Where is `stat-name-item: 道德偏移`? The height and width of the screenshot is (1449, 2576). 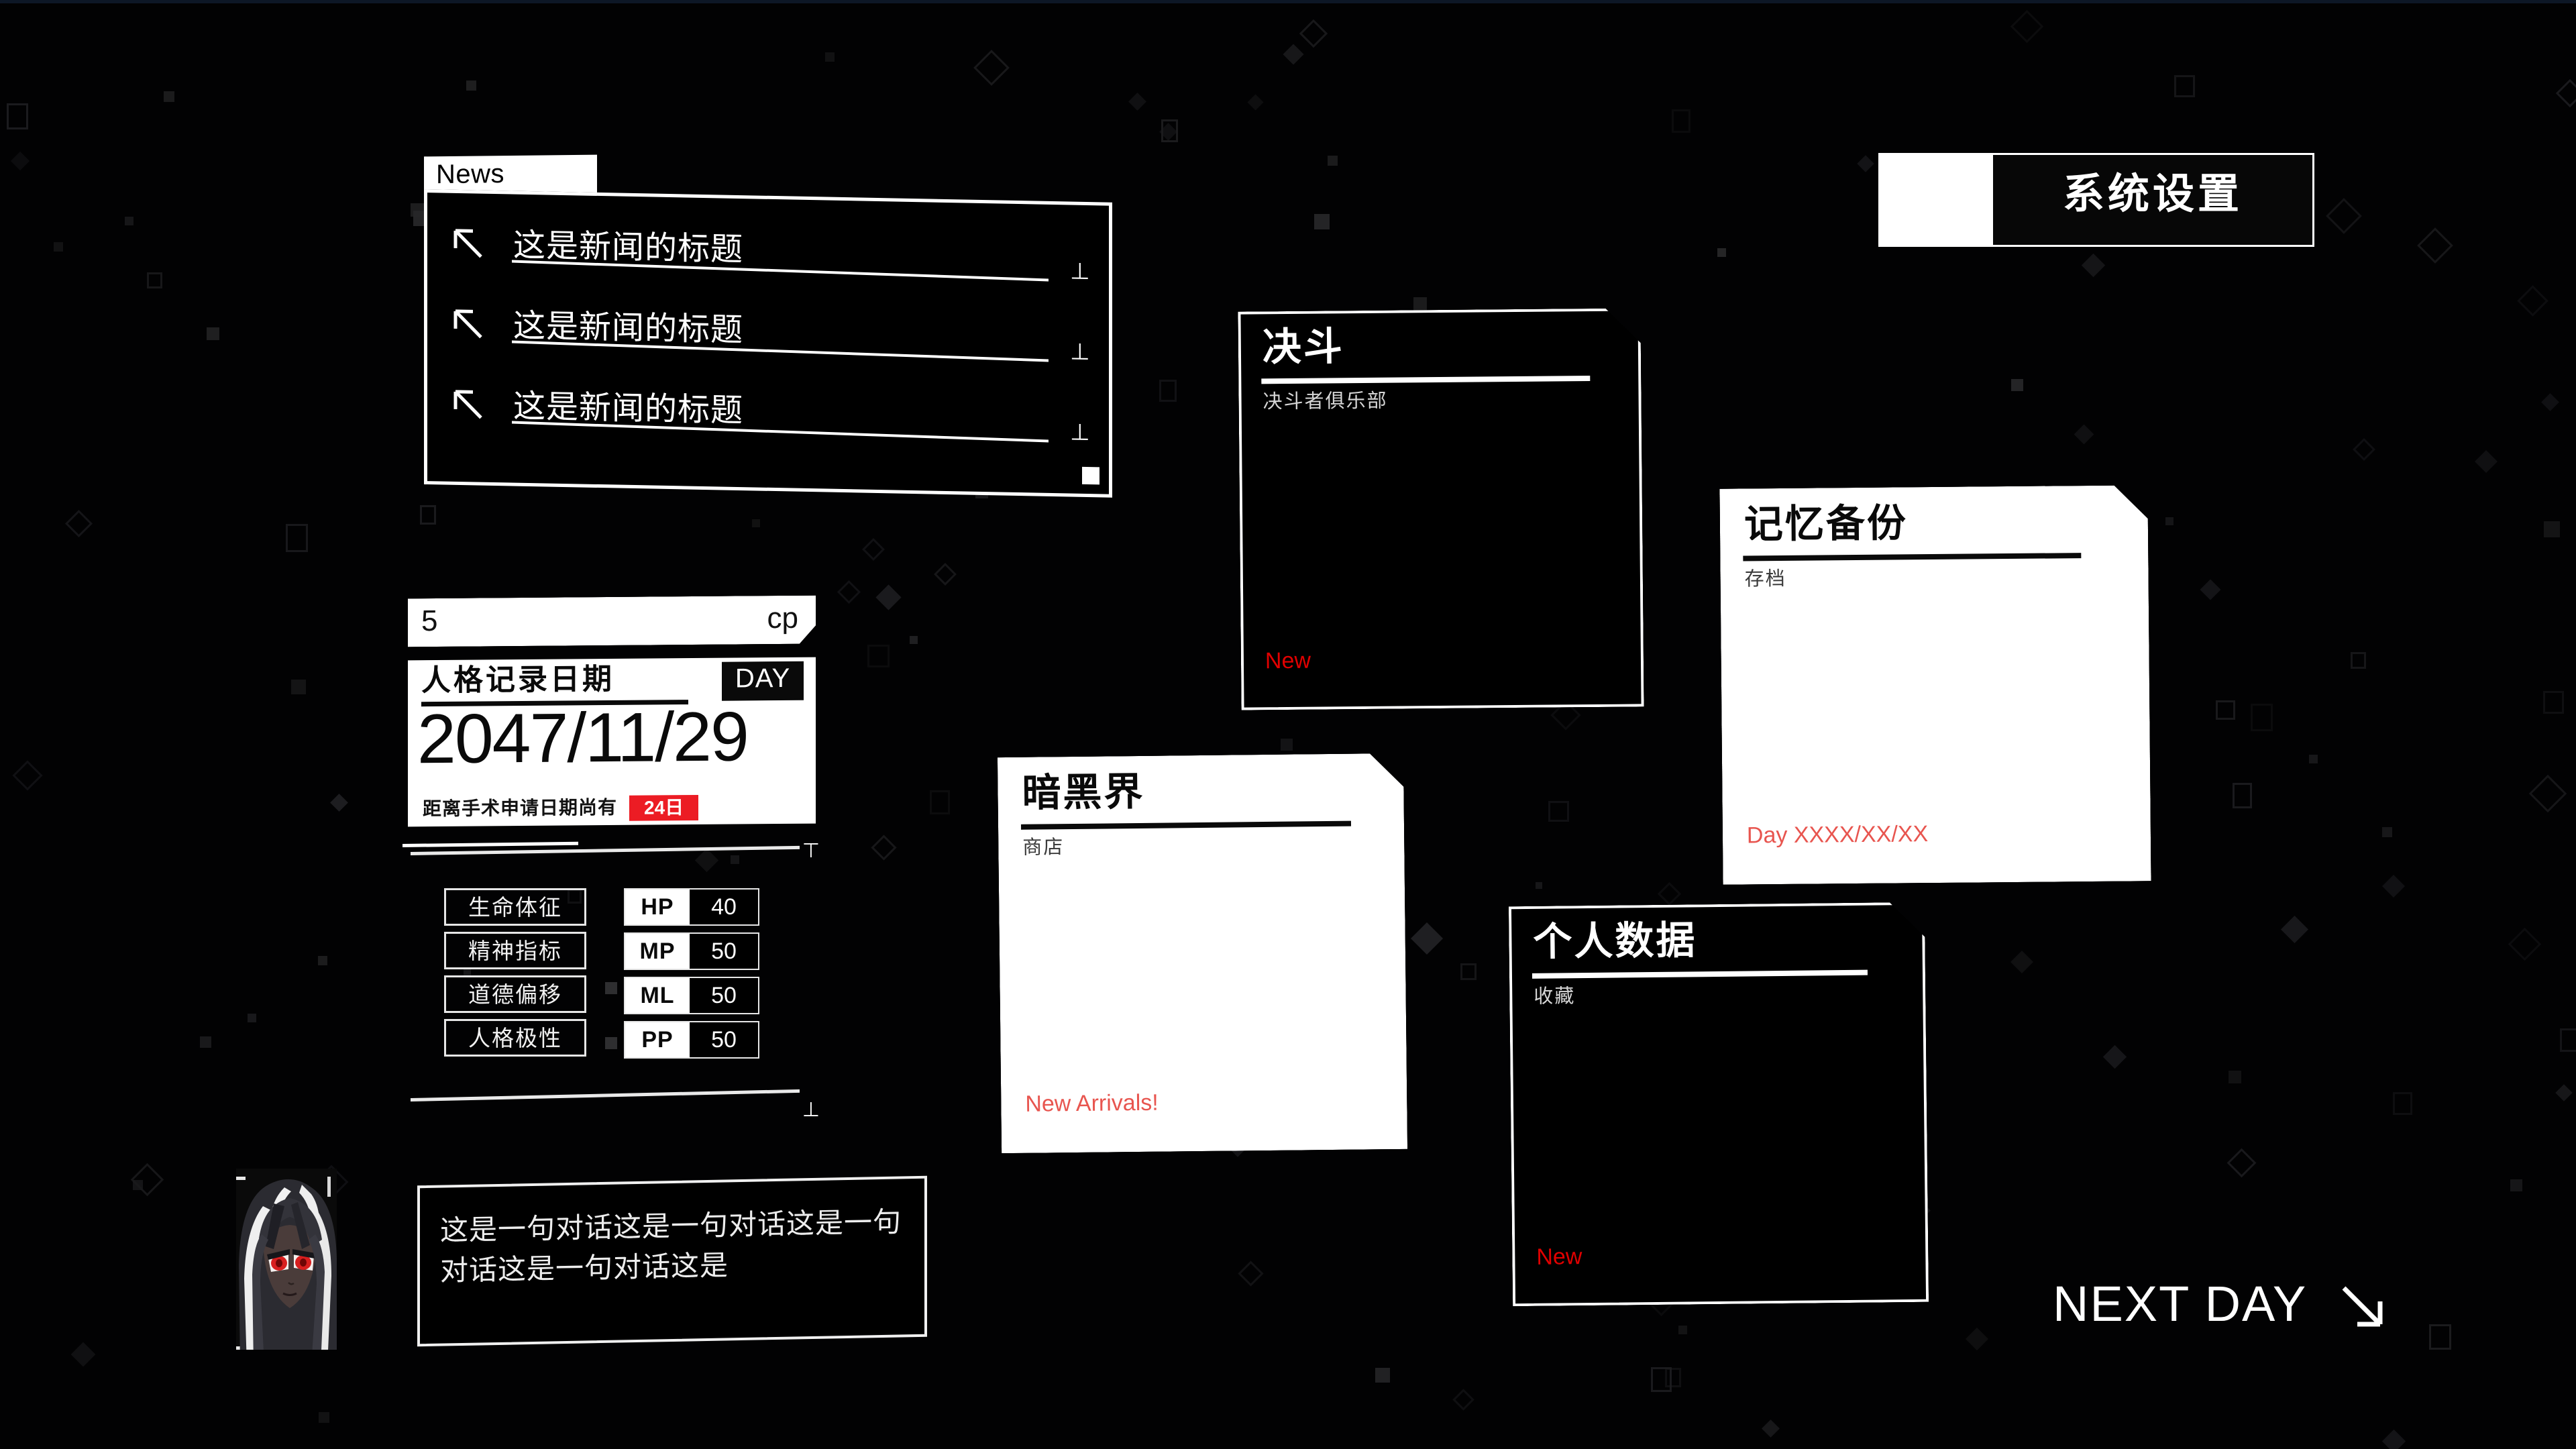 stat-name-item: 道德偏移 is located at coordinates (515, 994).